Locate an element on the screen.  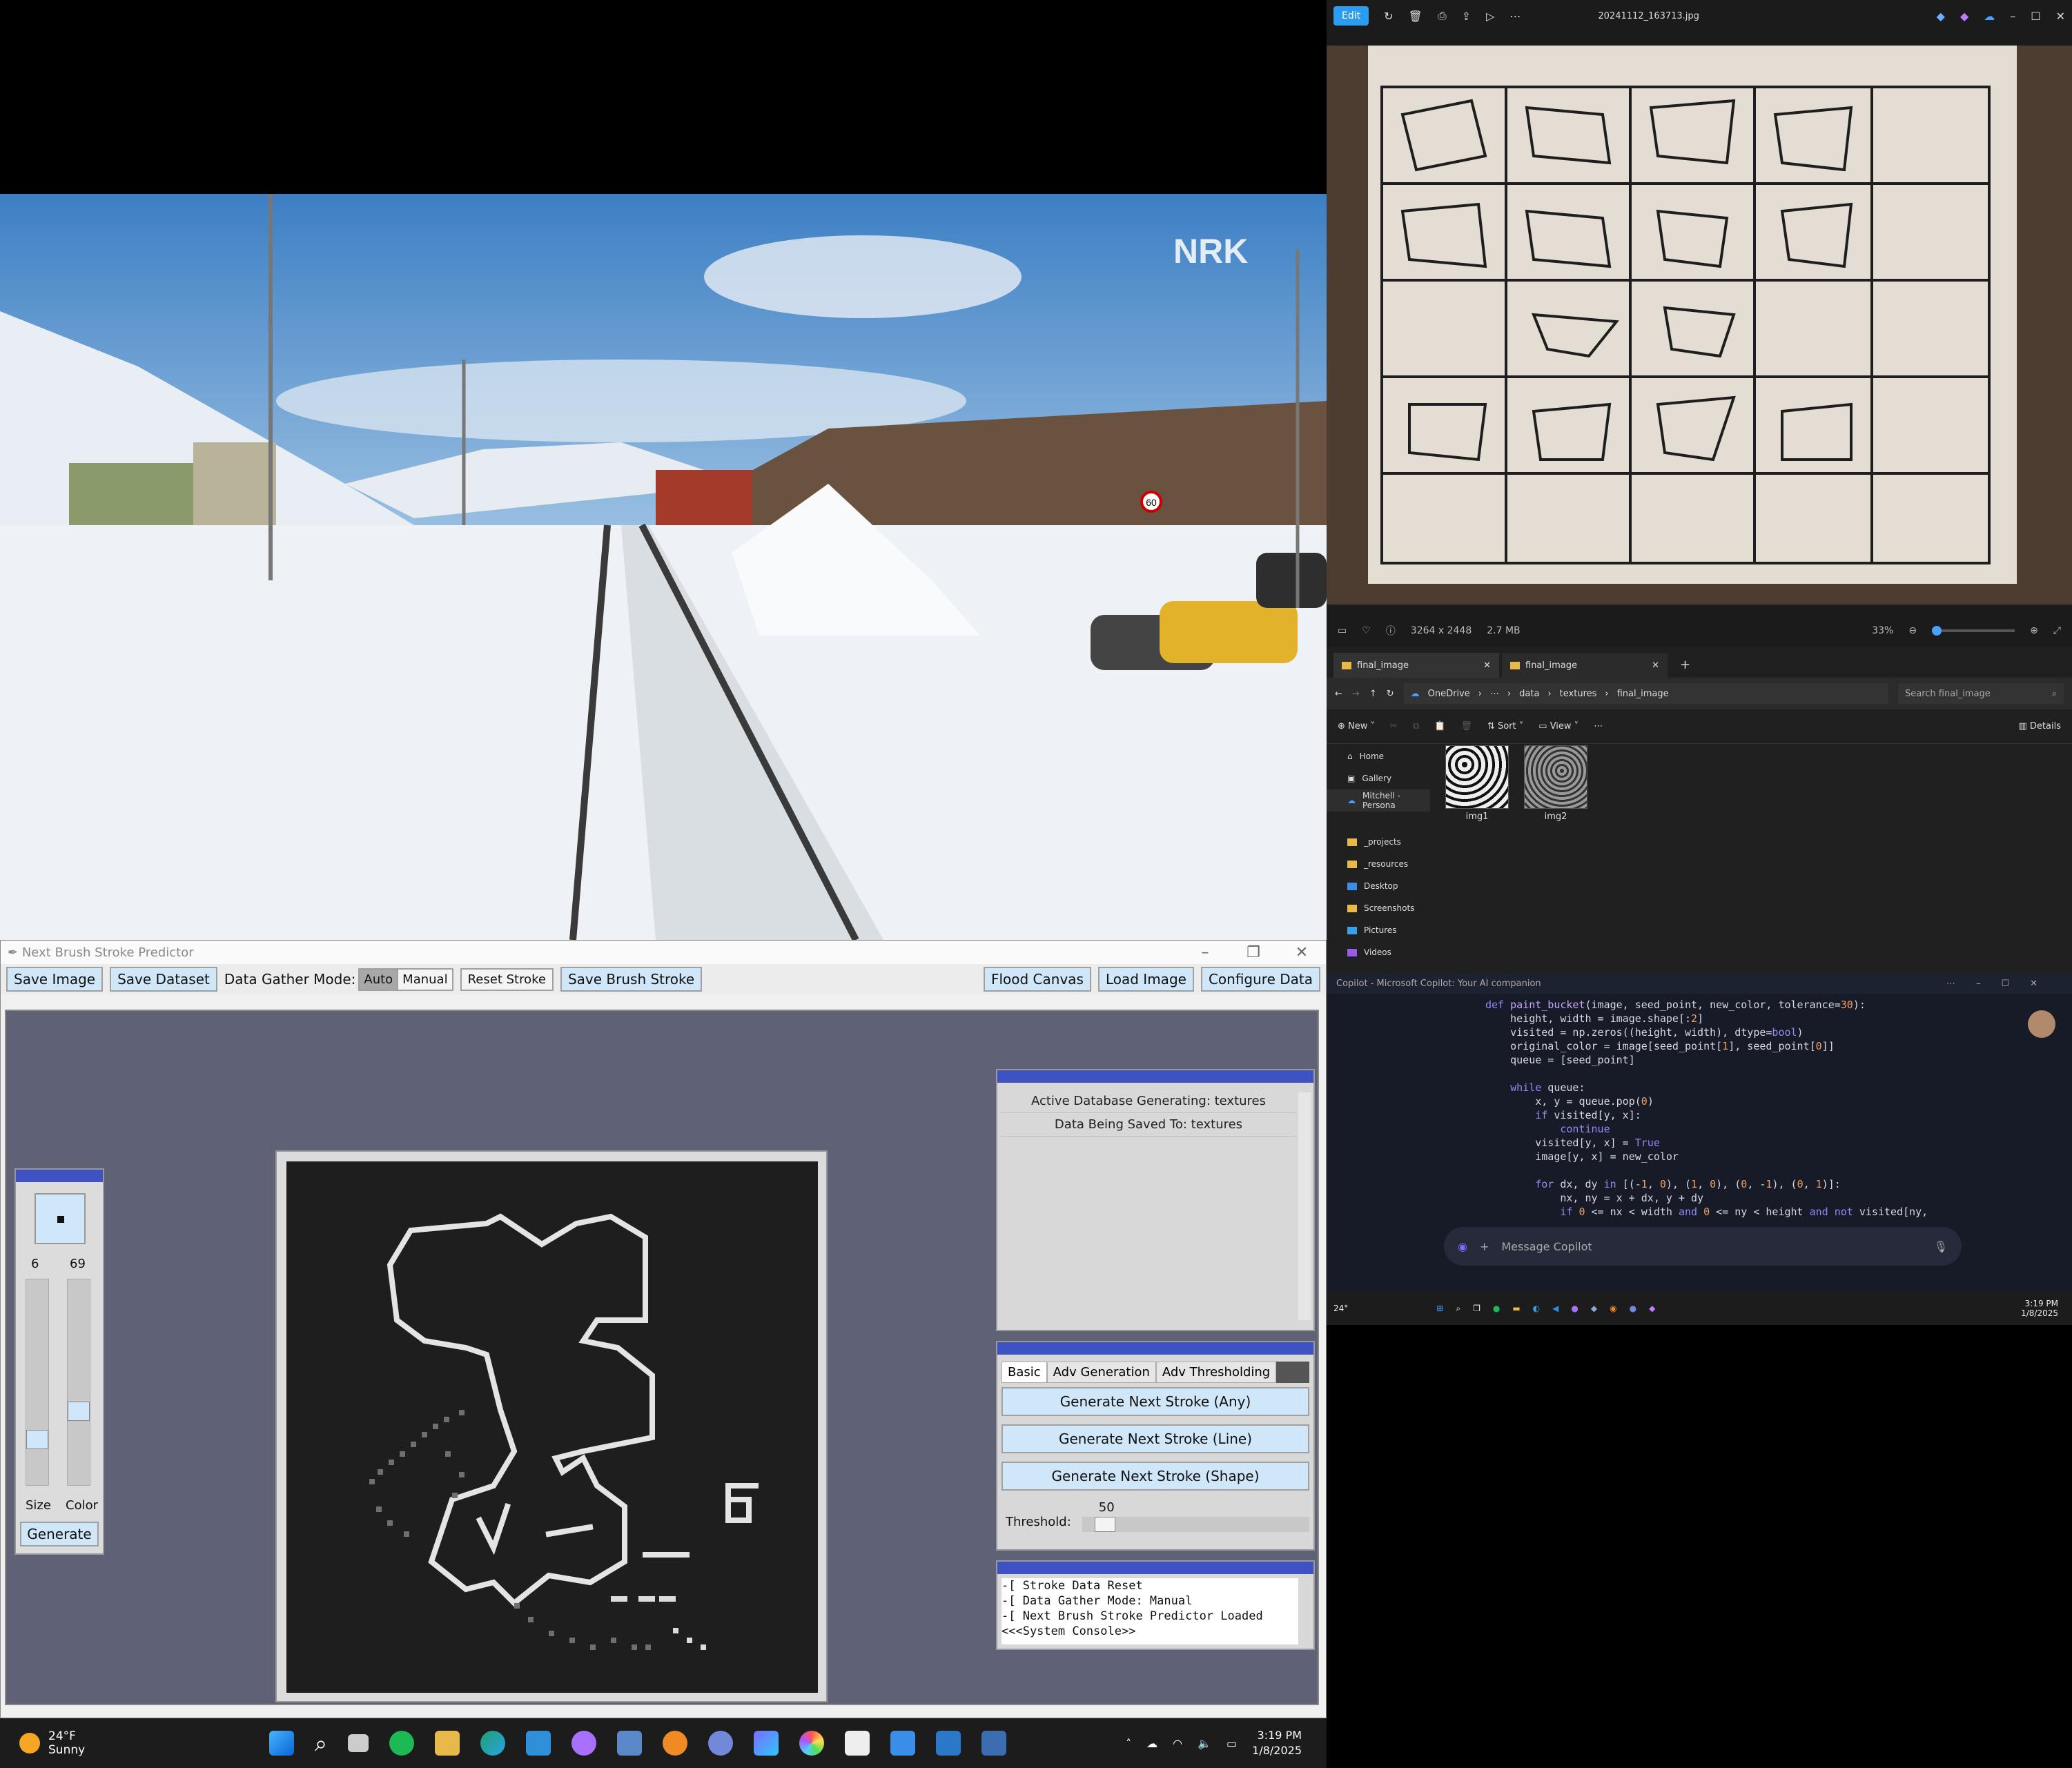
tab-adv-thresholding: Adv Thresholding is located at coordinates (1216, 1372).